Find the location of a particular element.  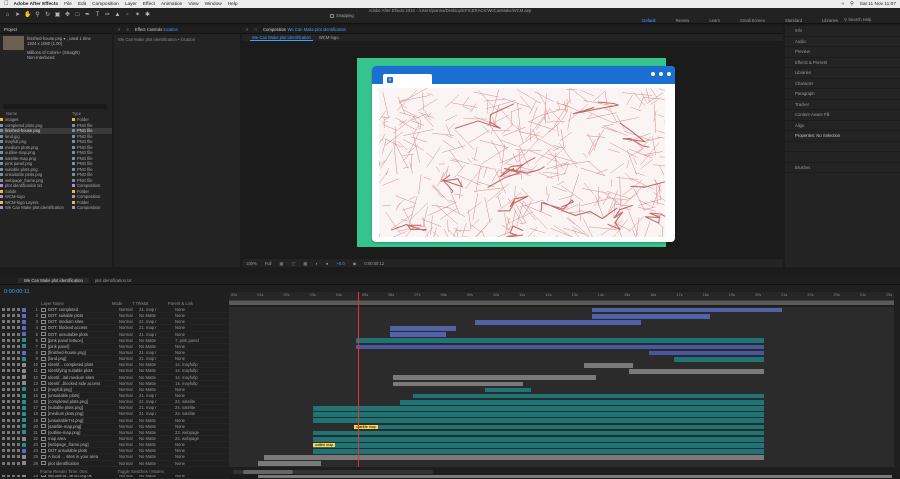

layer-name: [suitable plots.png] is located at coordinates (83, 407).